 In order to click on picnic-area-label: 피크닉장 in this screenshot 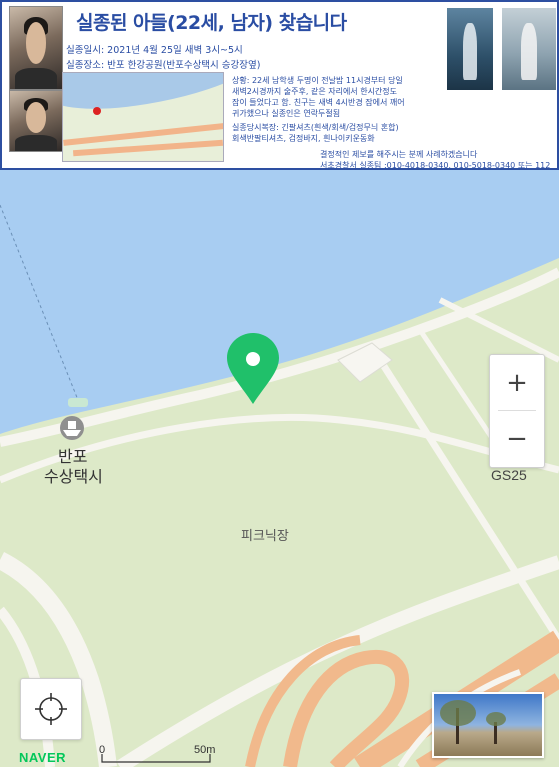, I will do `click(265, 535)`.